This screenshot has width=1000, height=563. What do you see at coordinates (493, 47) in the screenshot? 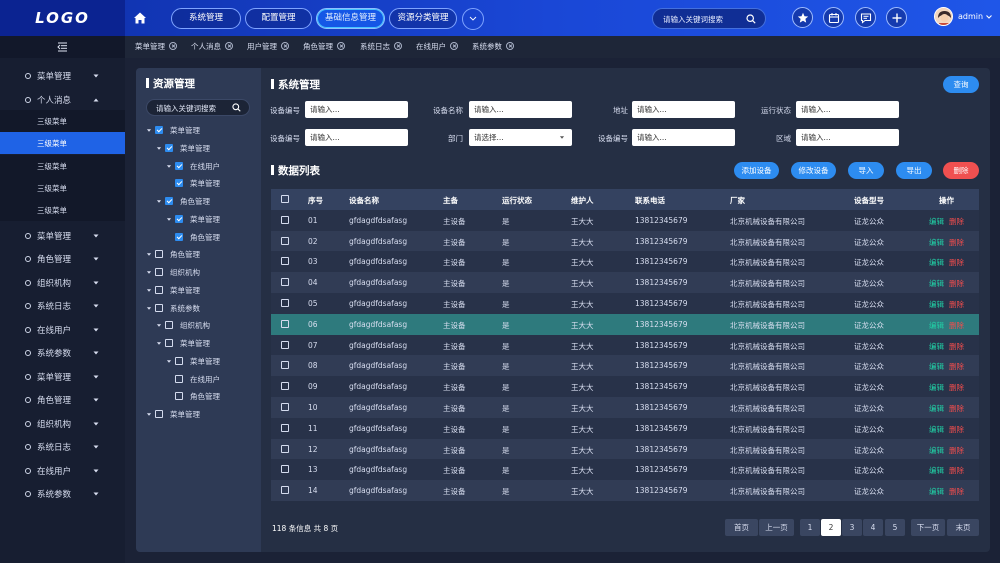
I see `open-tab: 系统参数` at bounding box center [493, 47].